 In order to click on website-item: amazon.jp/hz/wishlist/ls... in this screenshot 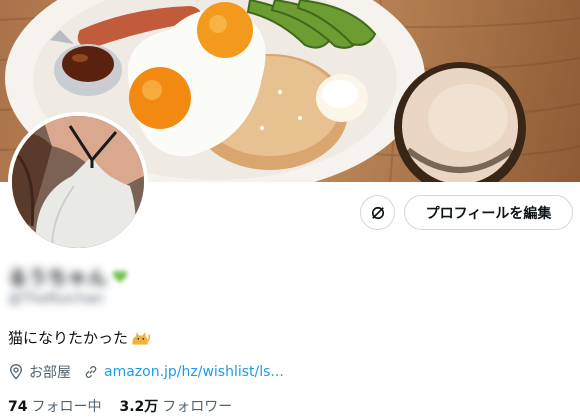, I will do `click(183, 372)`.